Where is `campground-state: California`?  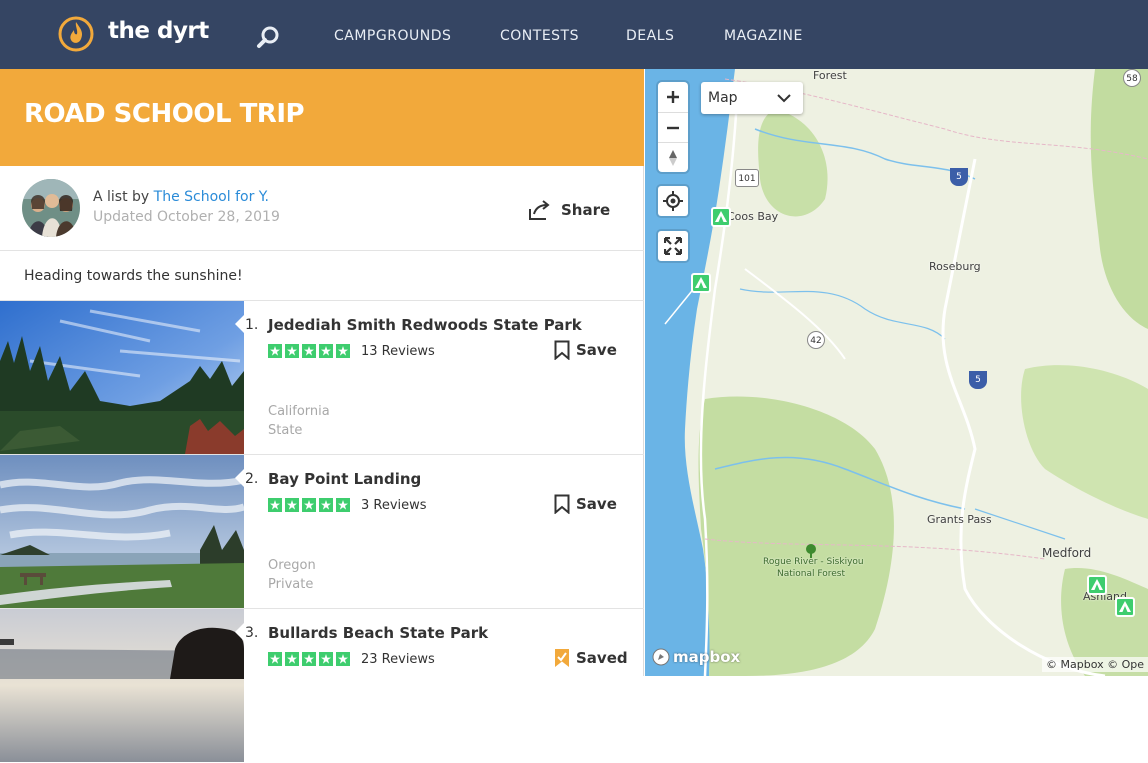
campground-state: California is located at coordinates (299, 411).